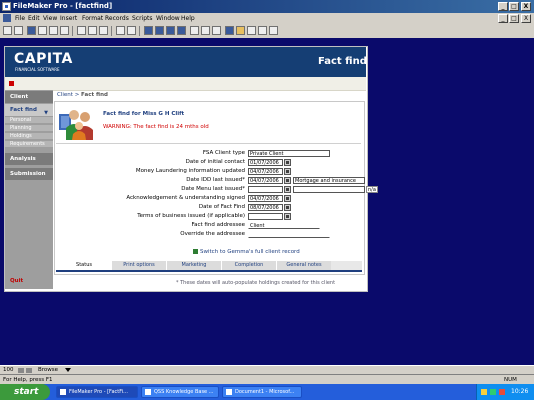  What do you see at coordinates (131, 30) in the screenshot?
I see `redo-icon` at bounding box center [131, 30].